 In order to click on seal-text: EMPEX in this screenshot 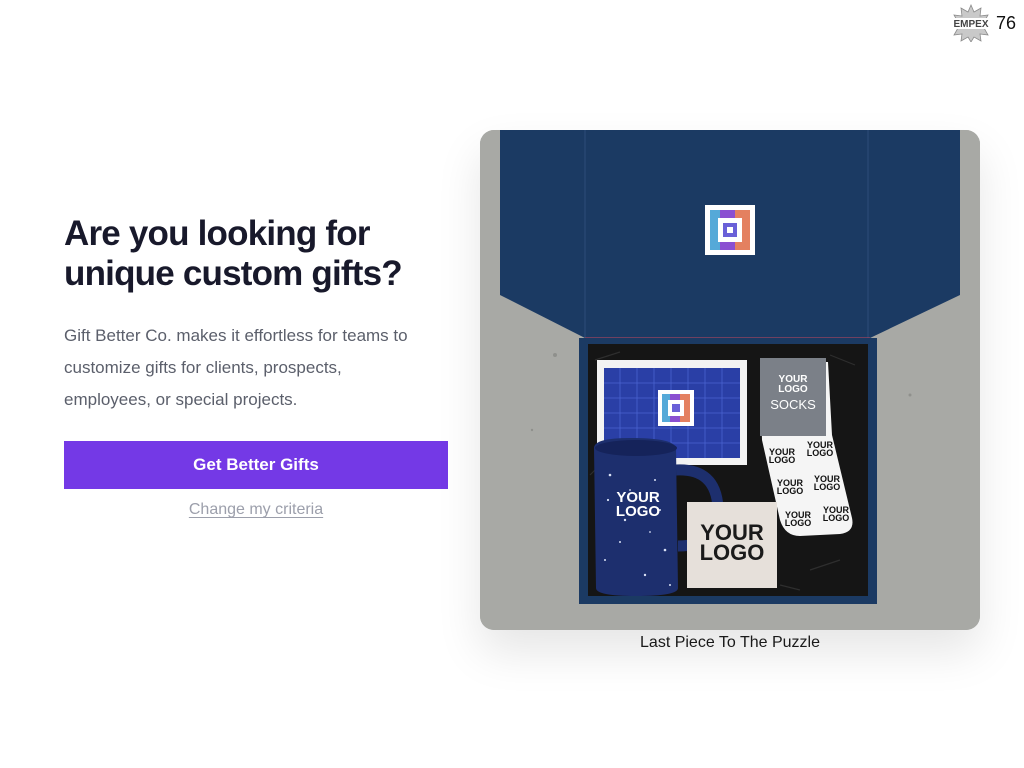, I will do `click(970, 24)`.